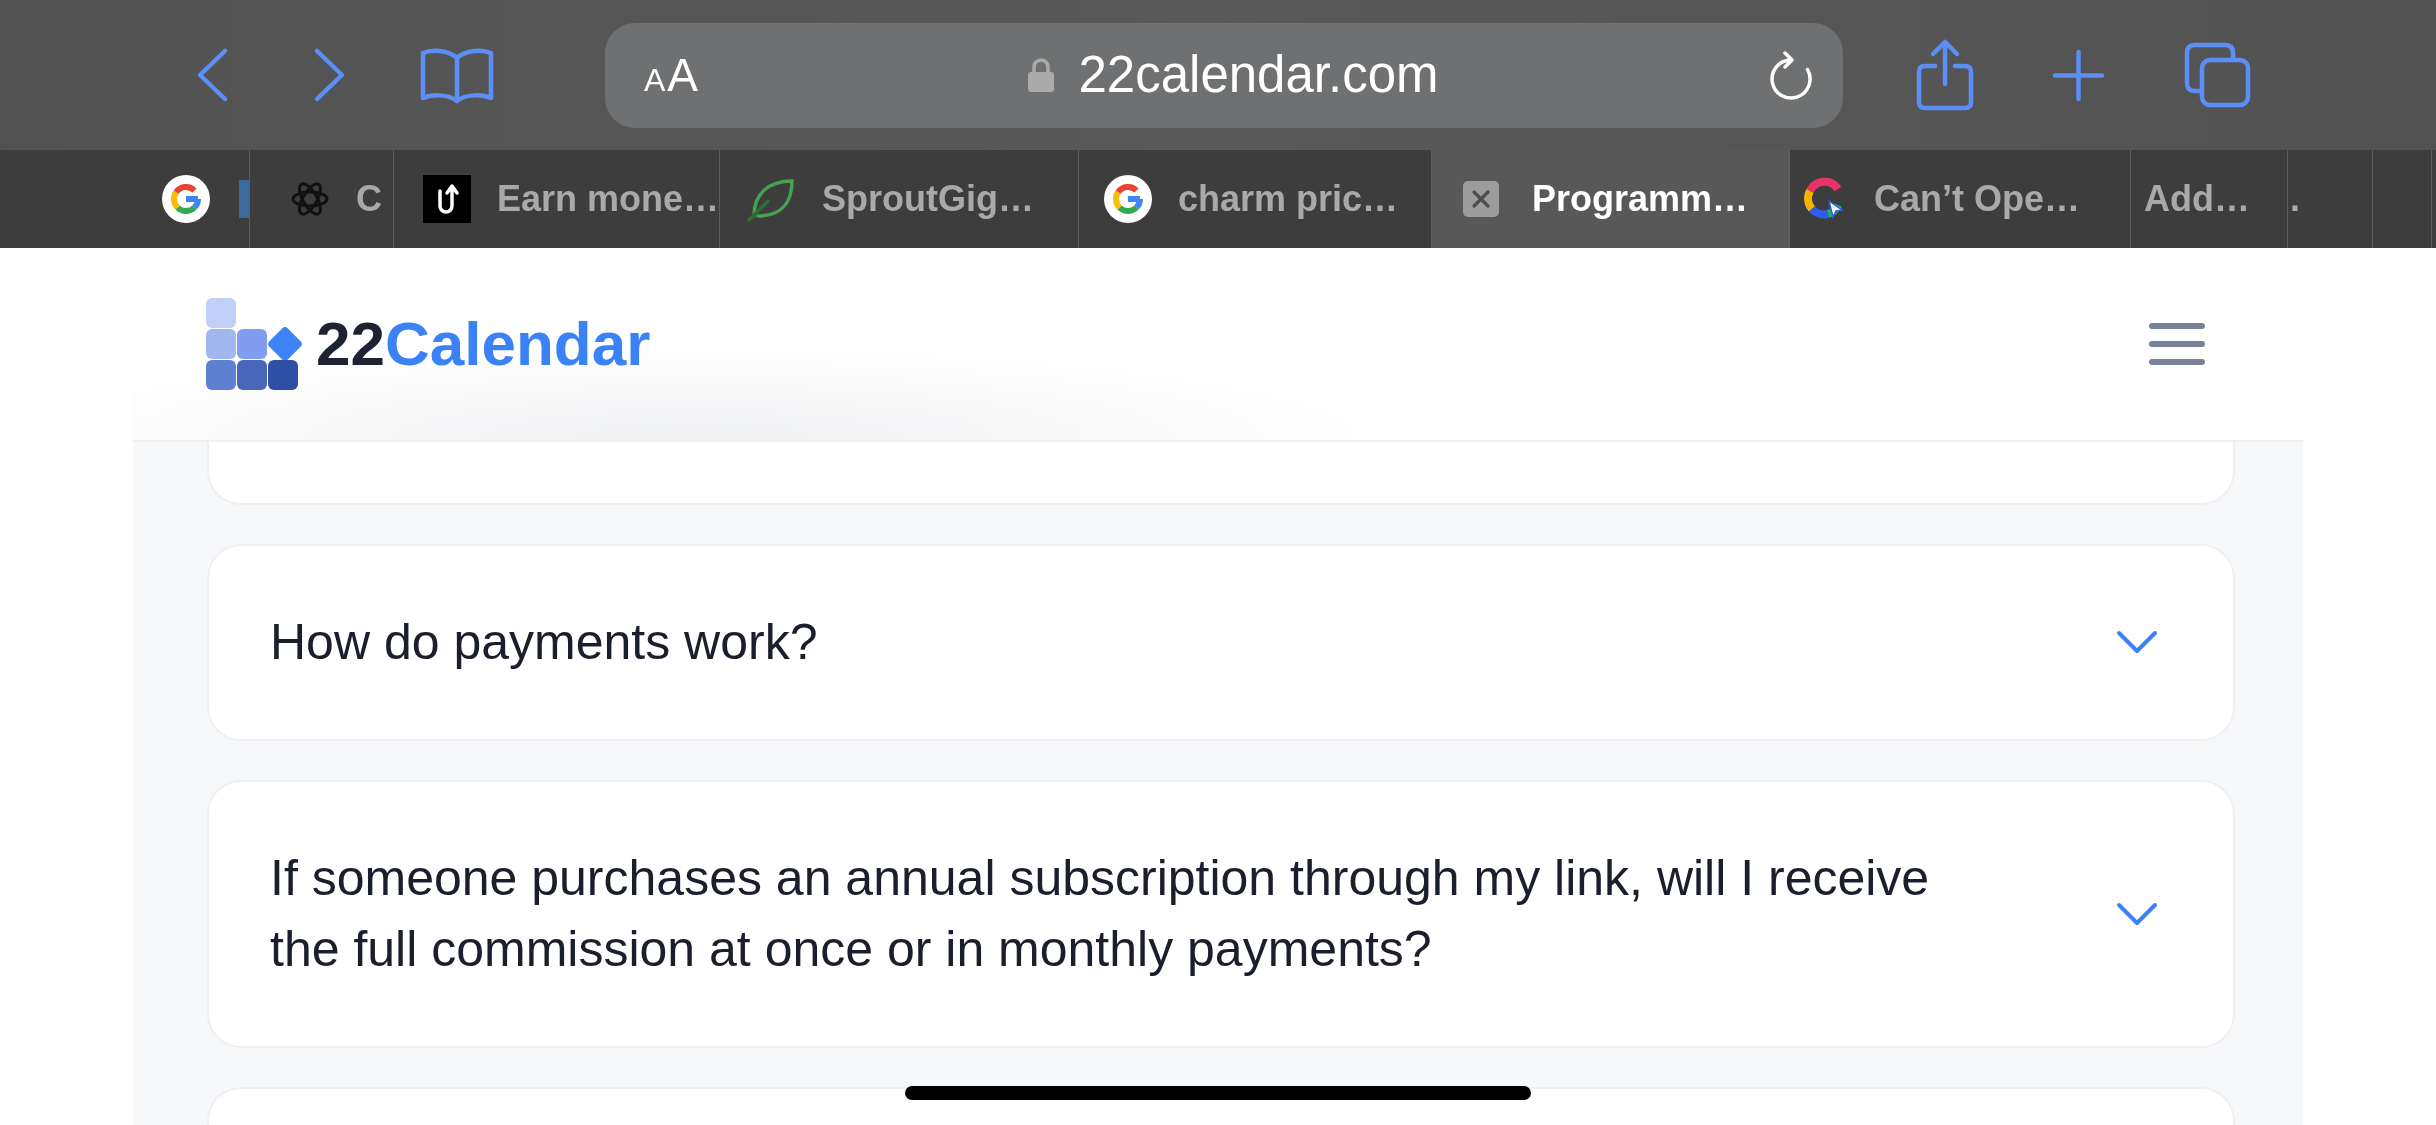 The image size is (2436, 1125). What do you see at coordinates (1481, 199) in the screenshot?
I see `close-icon` at bounding box center [1481, 199].